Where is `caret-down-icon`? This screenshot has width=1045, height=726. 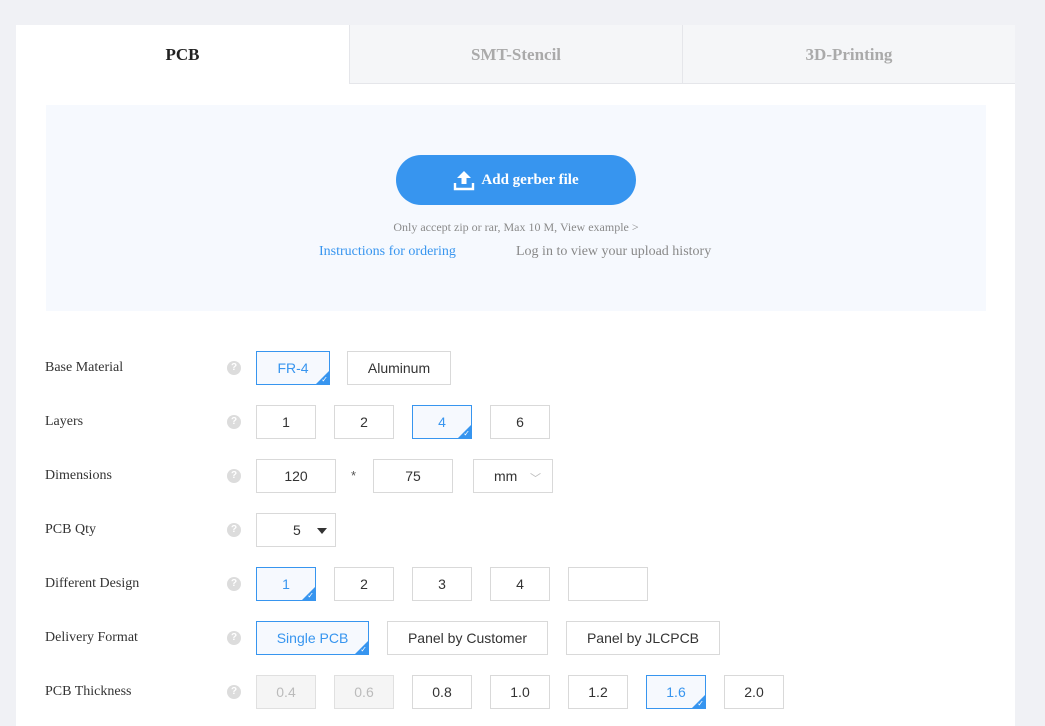
caret-down-icon is located at coordinates (322, 531).